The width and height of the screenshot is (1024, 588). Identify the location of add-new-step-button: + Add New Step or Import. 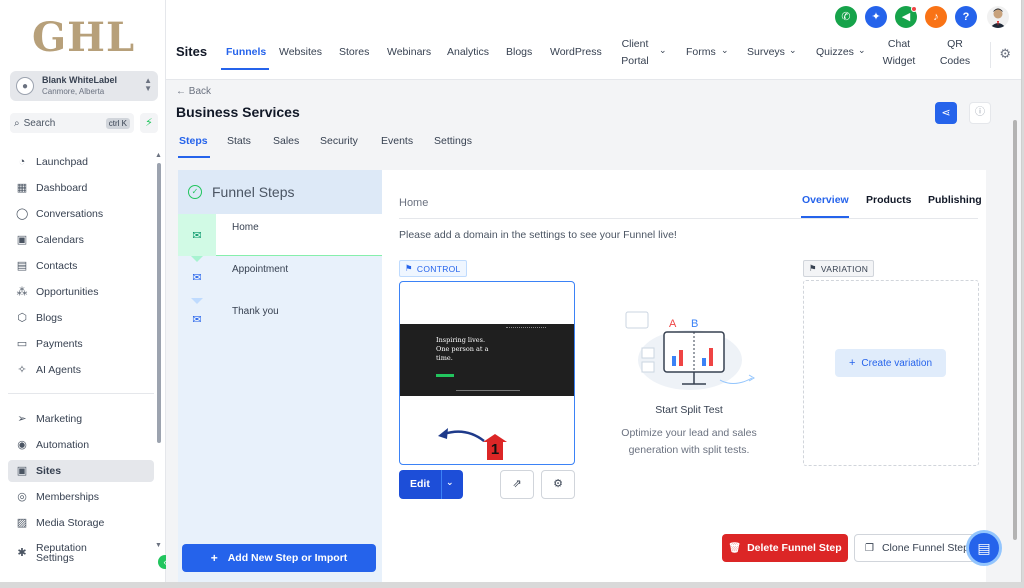
(279, 558).